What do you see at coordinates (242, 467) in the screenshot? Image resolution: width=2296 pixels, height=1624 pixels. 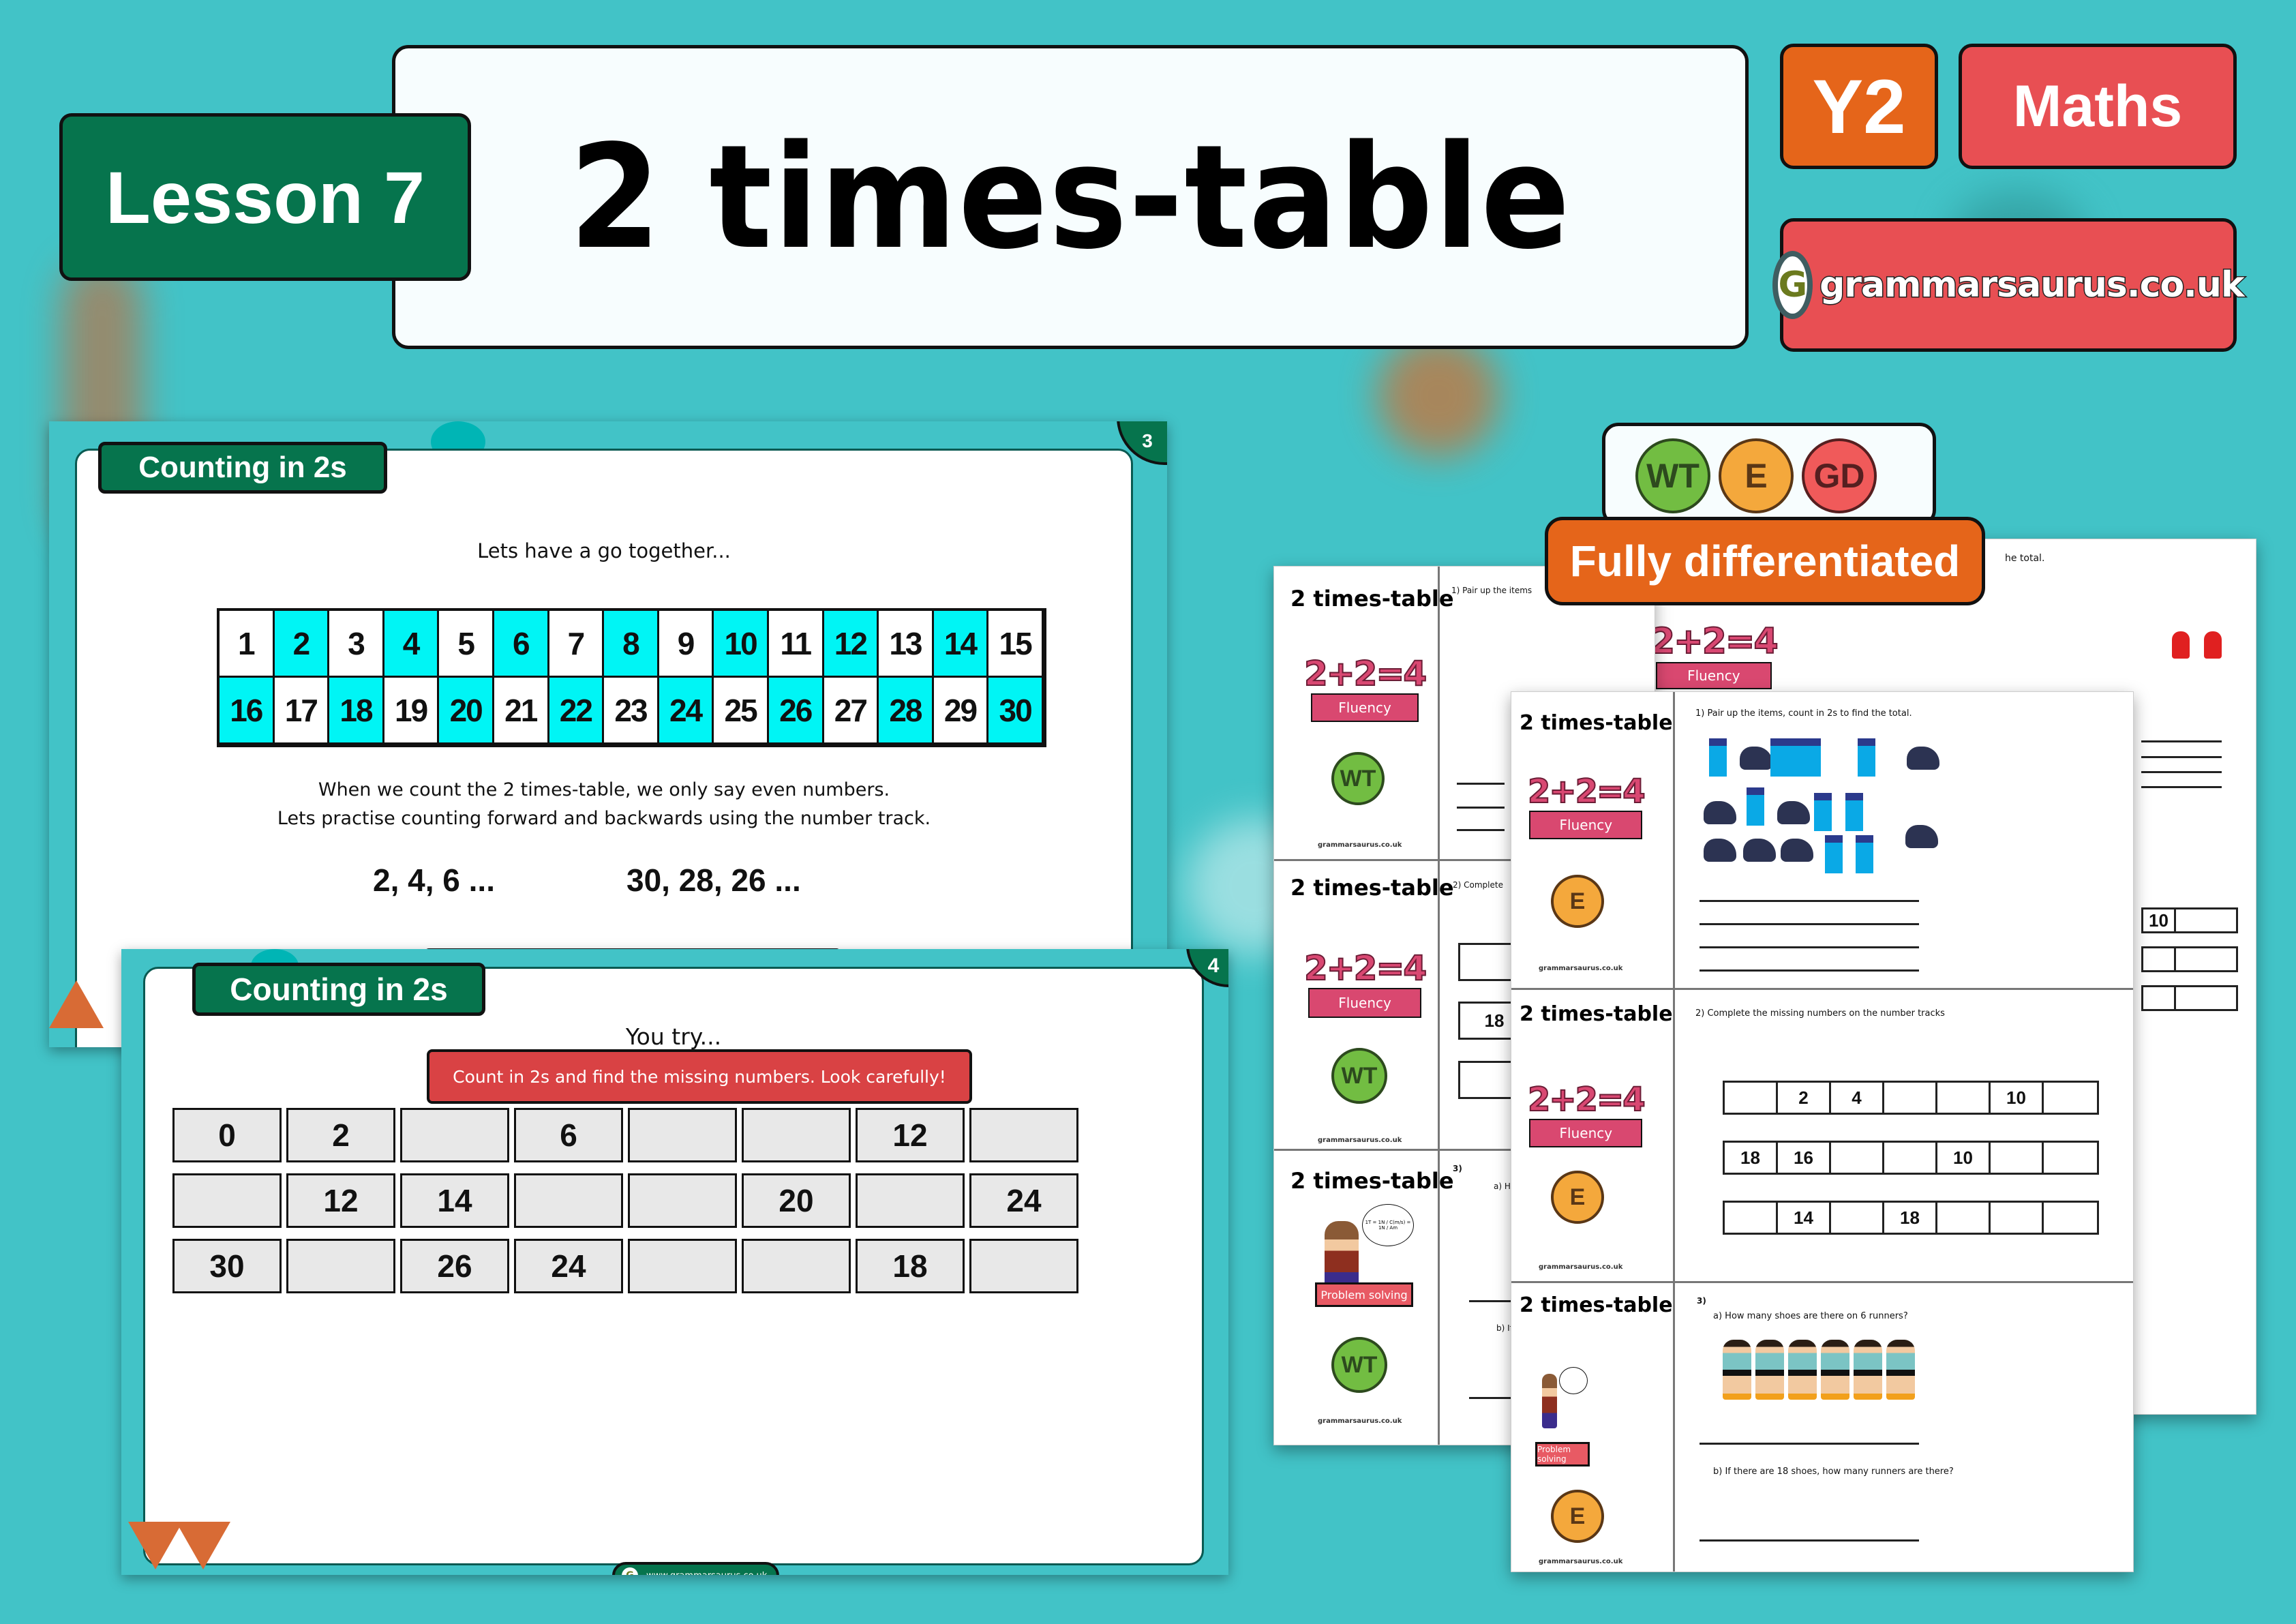 I see `slide-heading-text: Counting in 2s` at bounding box center [242, 467].